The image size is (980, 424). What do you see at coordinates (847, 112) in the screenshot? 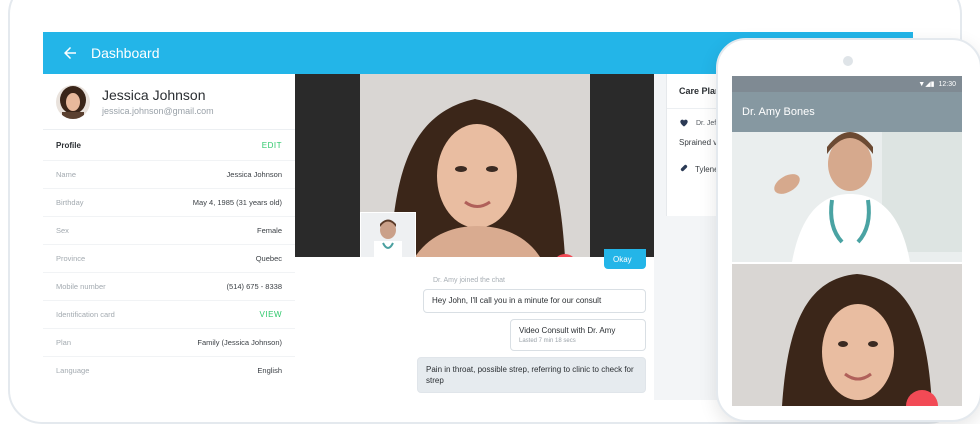
I see `phone-call-title: Dr. Amy Bones` at bounding box center [847, 112].